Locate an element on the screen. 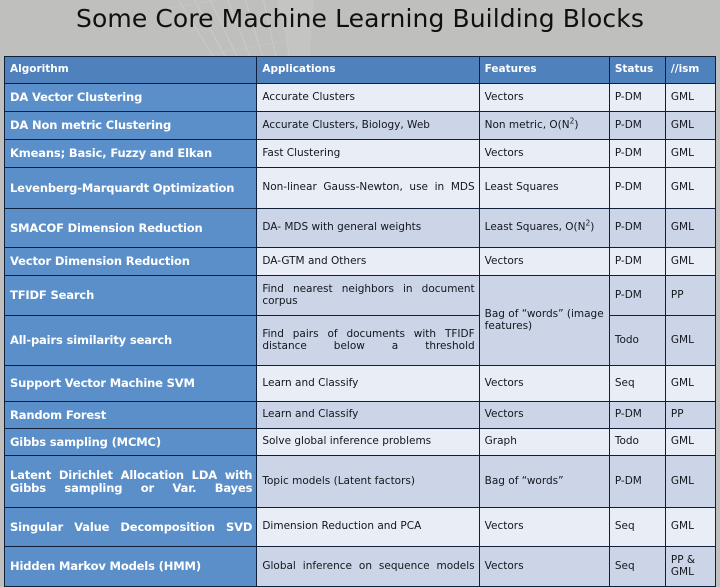 The image size is (720, 587). cell-features: Non metric, O(N2) is located at coordinates (544, 125).